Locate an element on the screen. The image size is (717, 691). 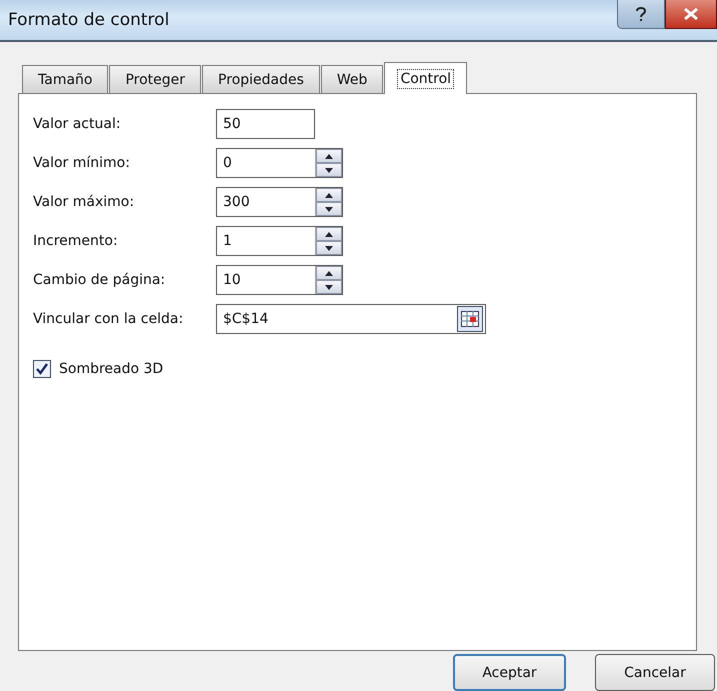
field-label: Vincular con la celda: is located at coordinates (108, 319).